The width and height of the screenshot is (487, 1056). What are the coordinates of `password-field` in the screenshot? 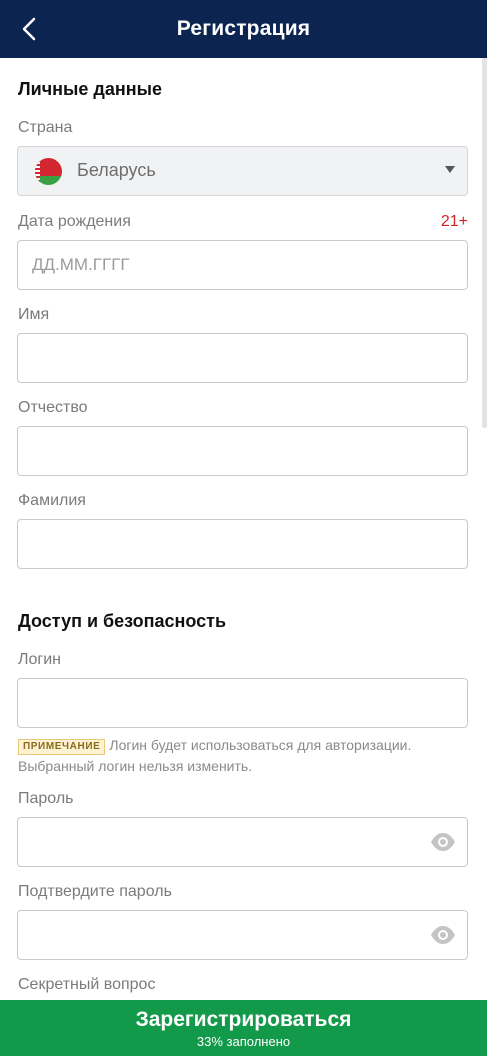 It's located at (242, 842).